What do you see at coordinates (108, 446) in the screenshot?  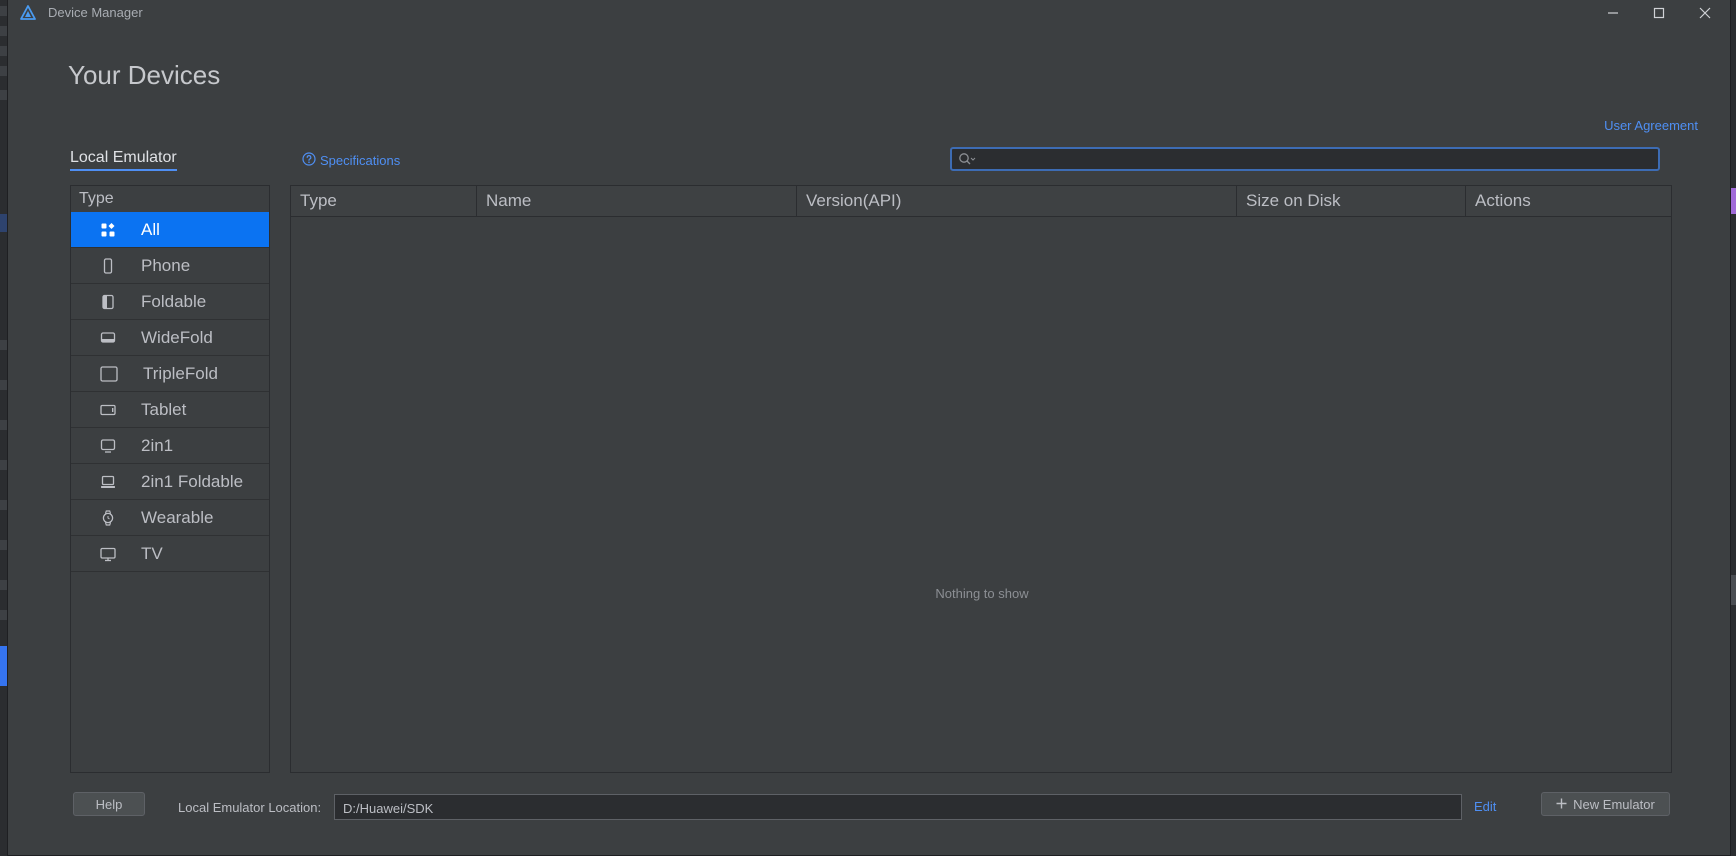 I see `monitor-icon` at bounding box center [108, 446].